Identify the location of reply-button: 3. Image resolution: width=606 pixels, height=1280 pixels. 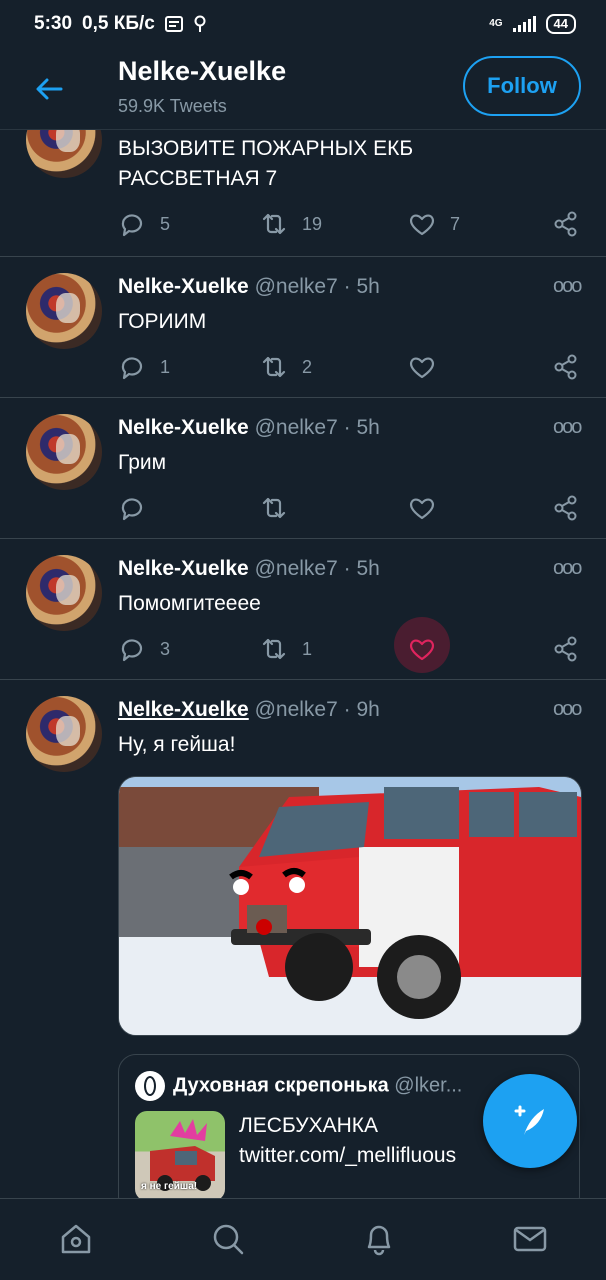
(144, 649).